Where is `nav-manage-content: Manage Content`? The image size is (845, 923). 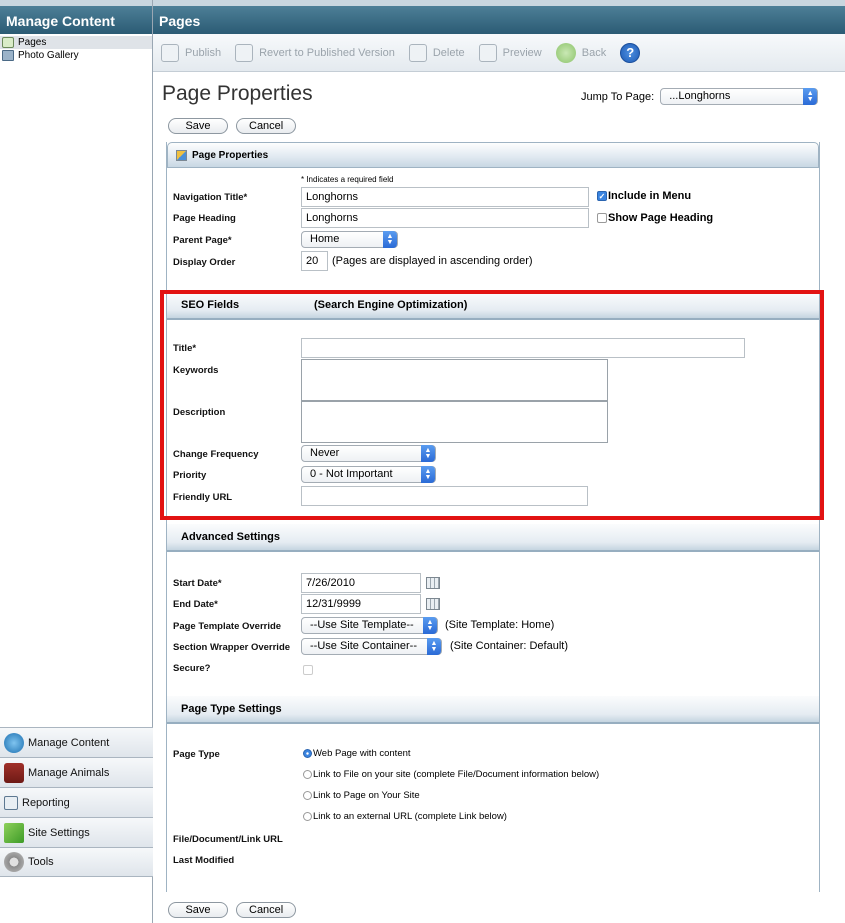 nav-manage-content: Manage Content is located at coordinates (76, 742).